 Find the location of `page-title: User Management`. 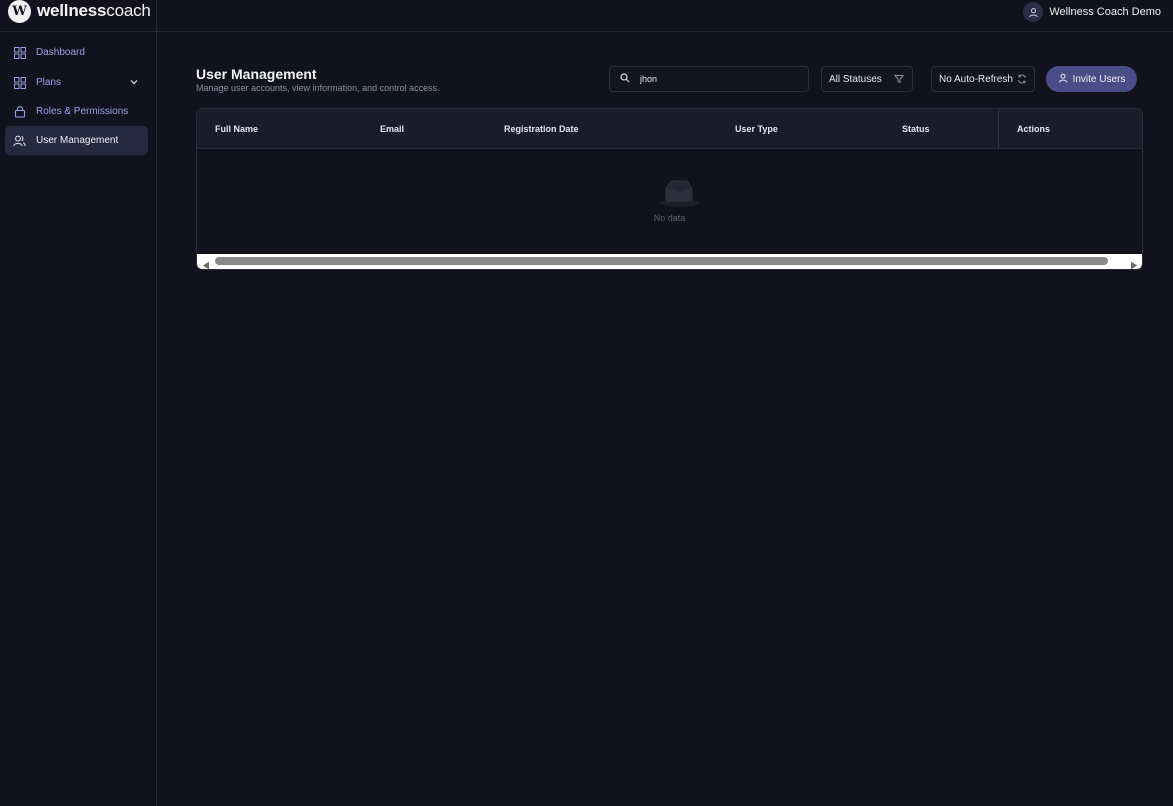

page-title: User Management is located at coordinates (256, 74).